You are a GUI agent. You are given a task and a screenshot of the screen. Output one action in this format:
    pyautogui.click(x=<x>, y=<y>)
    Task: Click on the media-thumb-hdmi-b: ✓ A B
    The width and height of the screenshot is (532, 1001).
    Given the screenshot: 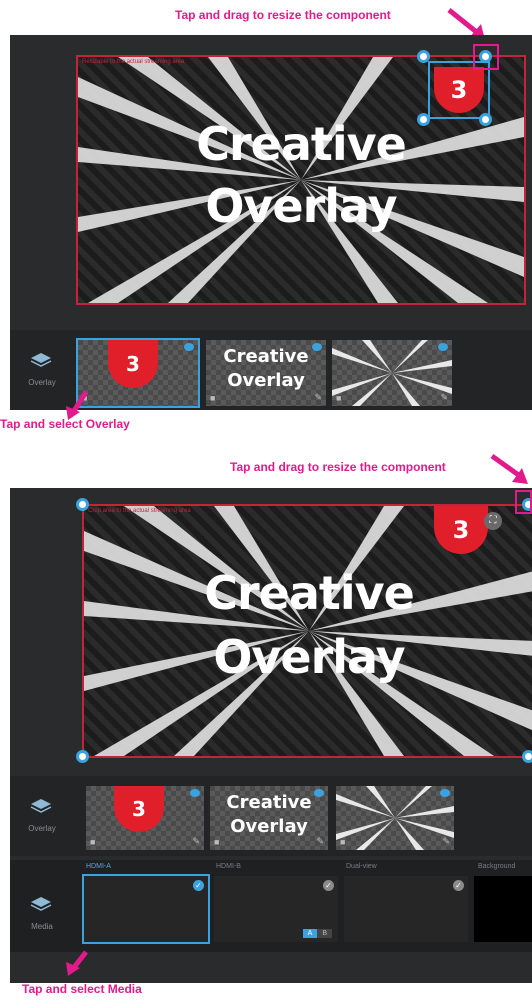 What is the action you would take?
    pyautogui.click(x=276, y=909)
    